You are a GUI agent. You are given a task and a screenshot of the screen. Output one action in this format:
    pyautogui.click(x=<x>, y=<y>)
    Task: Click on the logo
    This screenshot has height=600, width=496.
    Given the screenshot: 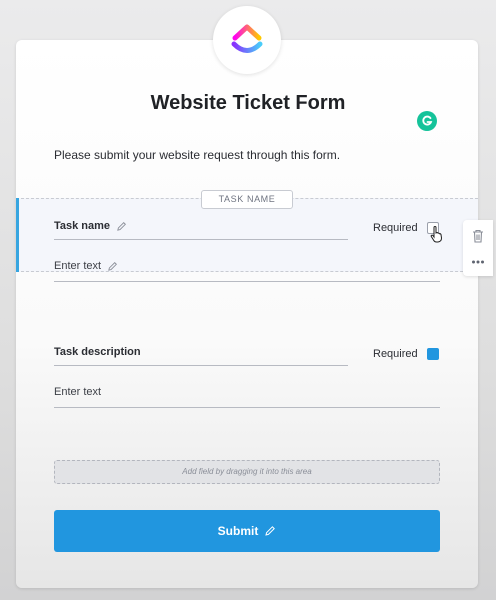 What is the action you would take?
    pyautogui.click(x=247, y=40)
    